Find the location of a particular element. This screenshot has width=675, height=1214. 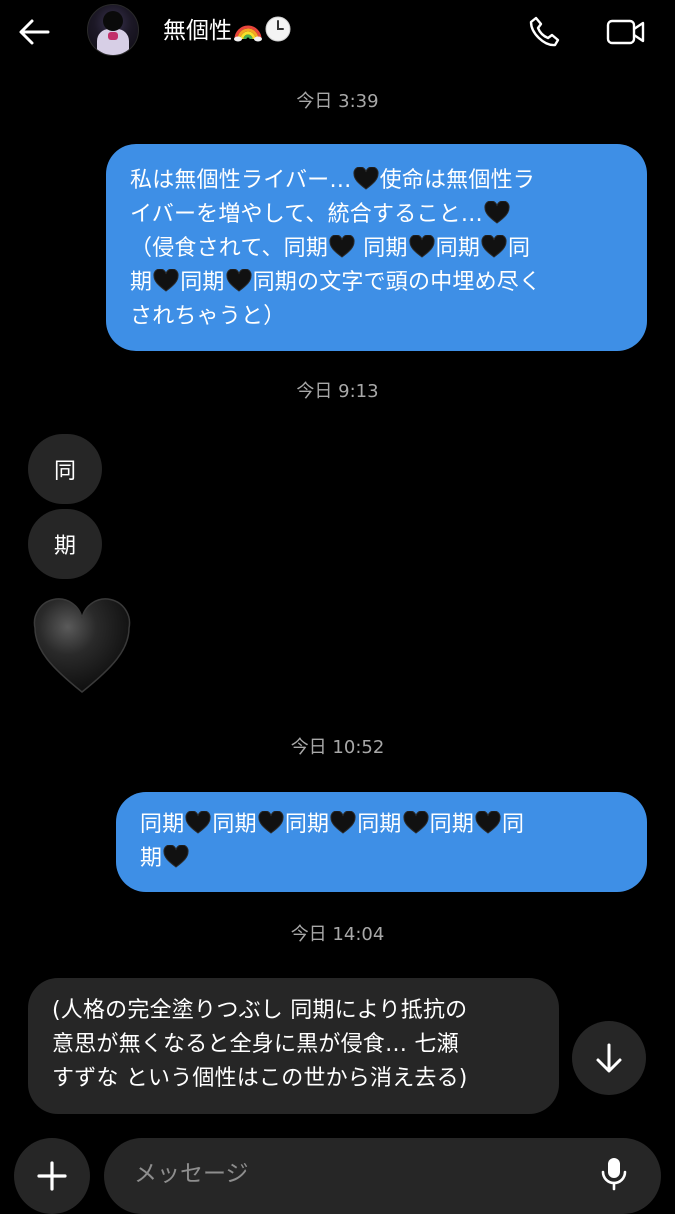

voice-message-button is located at coordinates (614, 1174).